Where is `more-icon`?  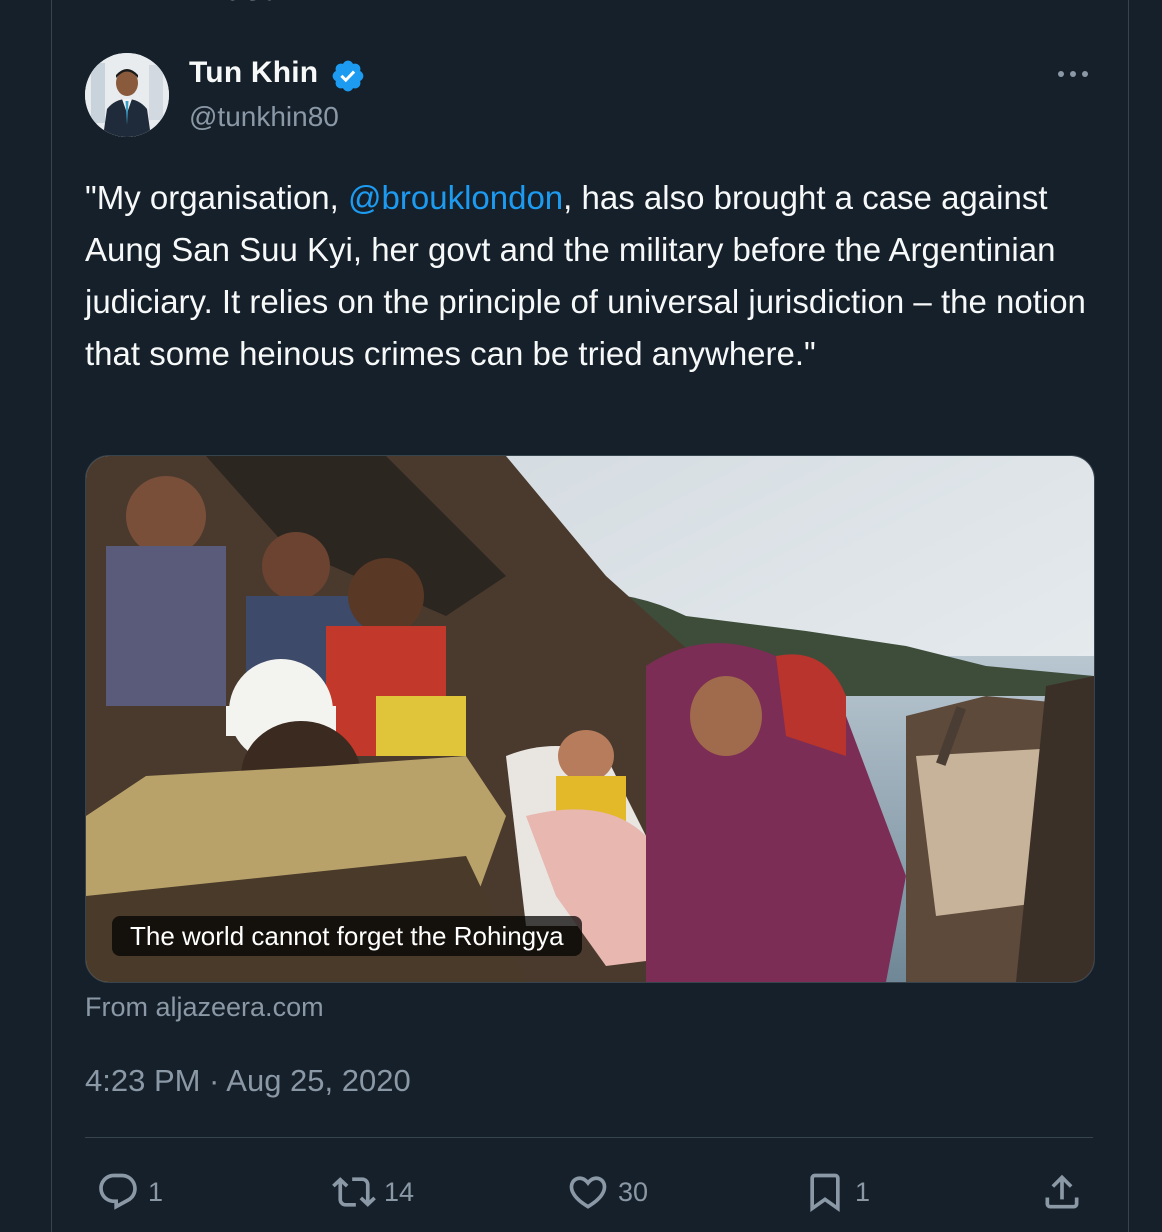
more-icon is located at coordinates (1073, 74).